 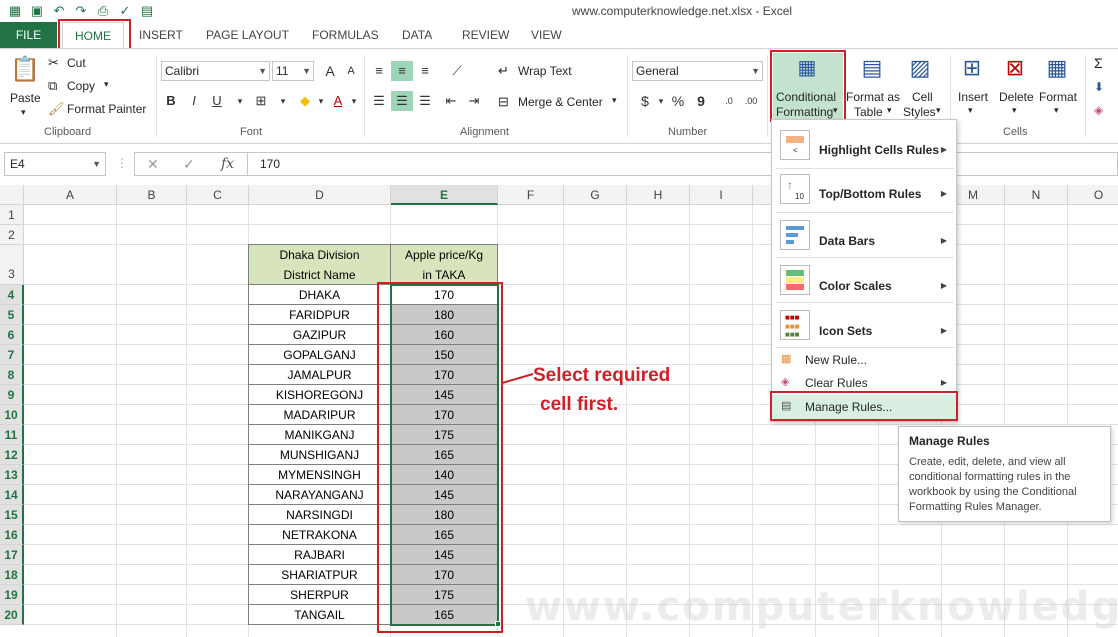 What do you see at coordinates (56, 109) in the screenshot?
I see `format-painter-icon: 🖌` at bounding box center [56, 109].